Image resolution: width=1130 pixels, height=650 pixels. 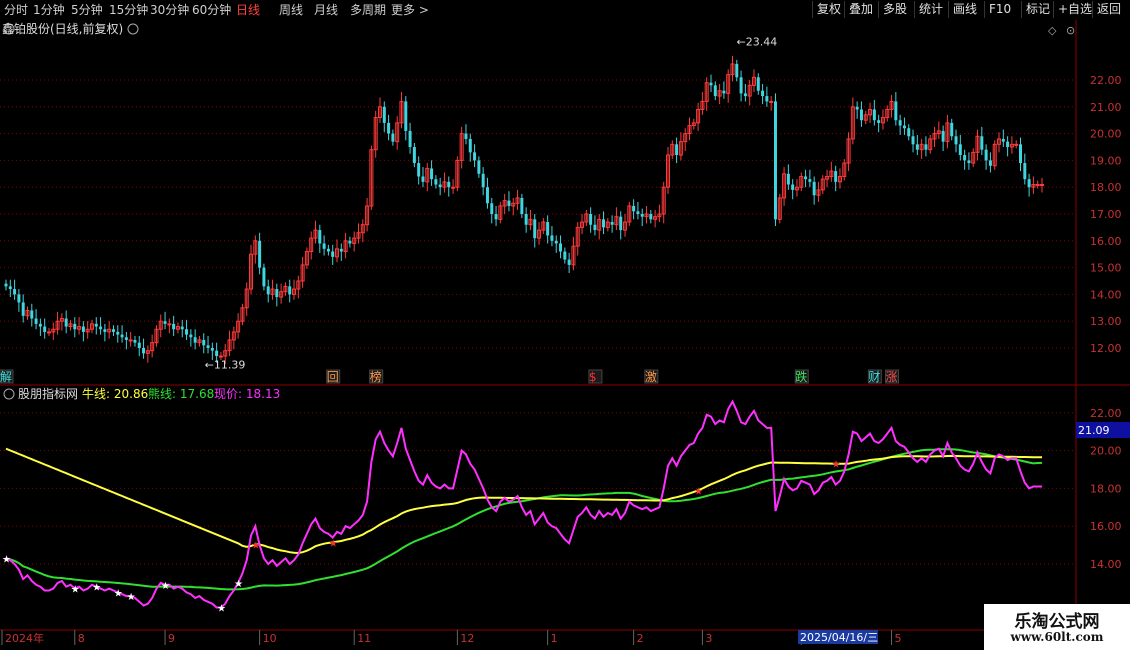 What do you see at coordinates (6, 377) in the screenshot?
I see `event-marker: 解` at bounding box center [6, 377].